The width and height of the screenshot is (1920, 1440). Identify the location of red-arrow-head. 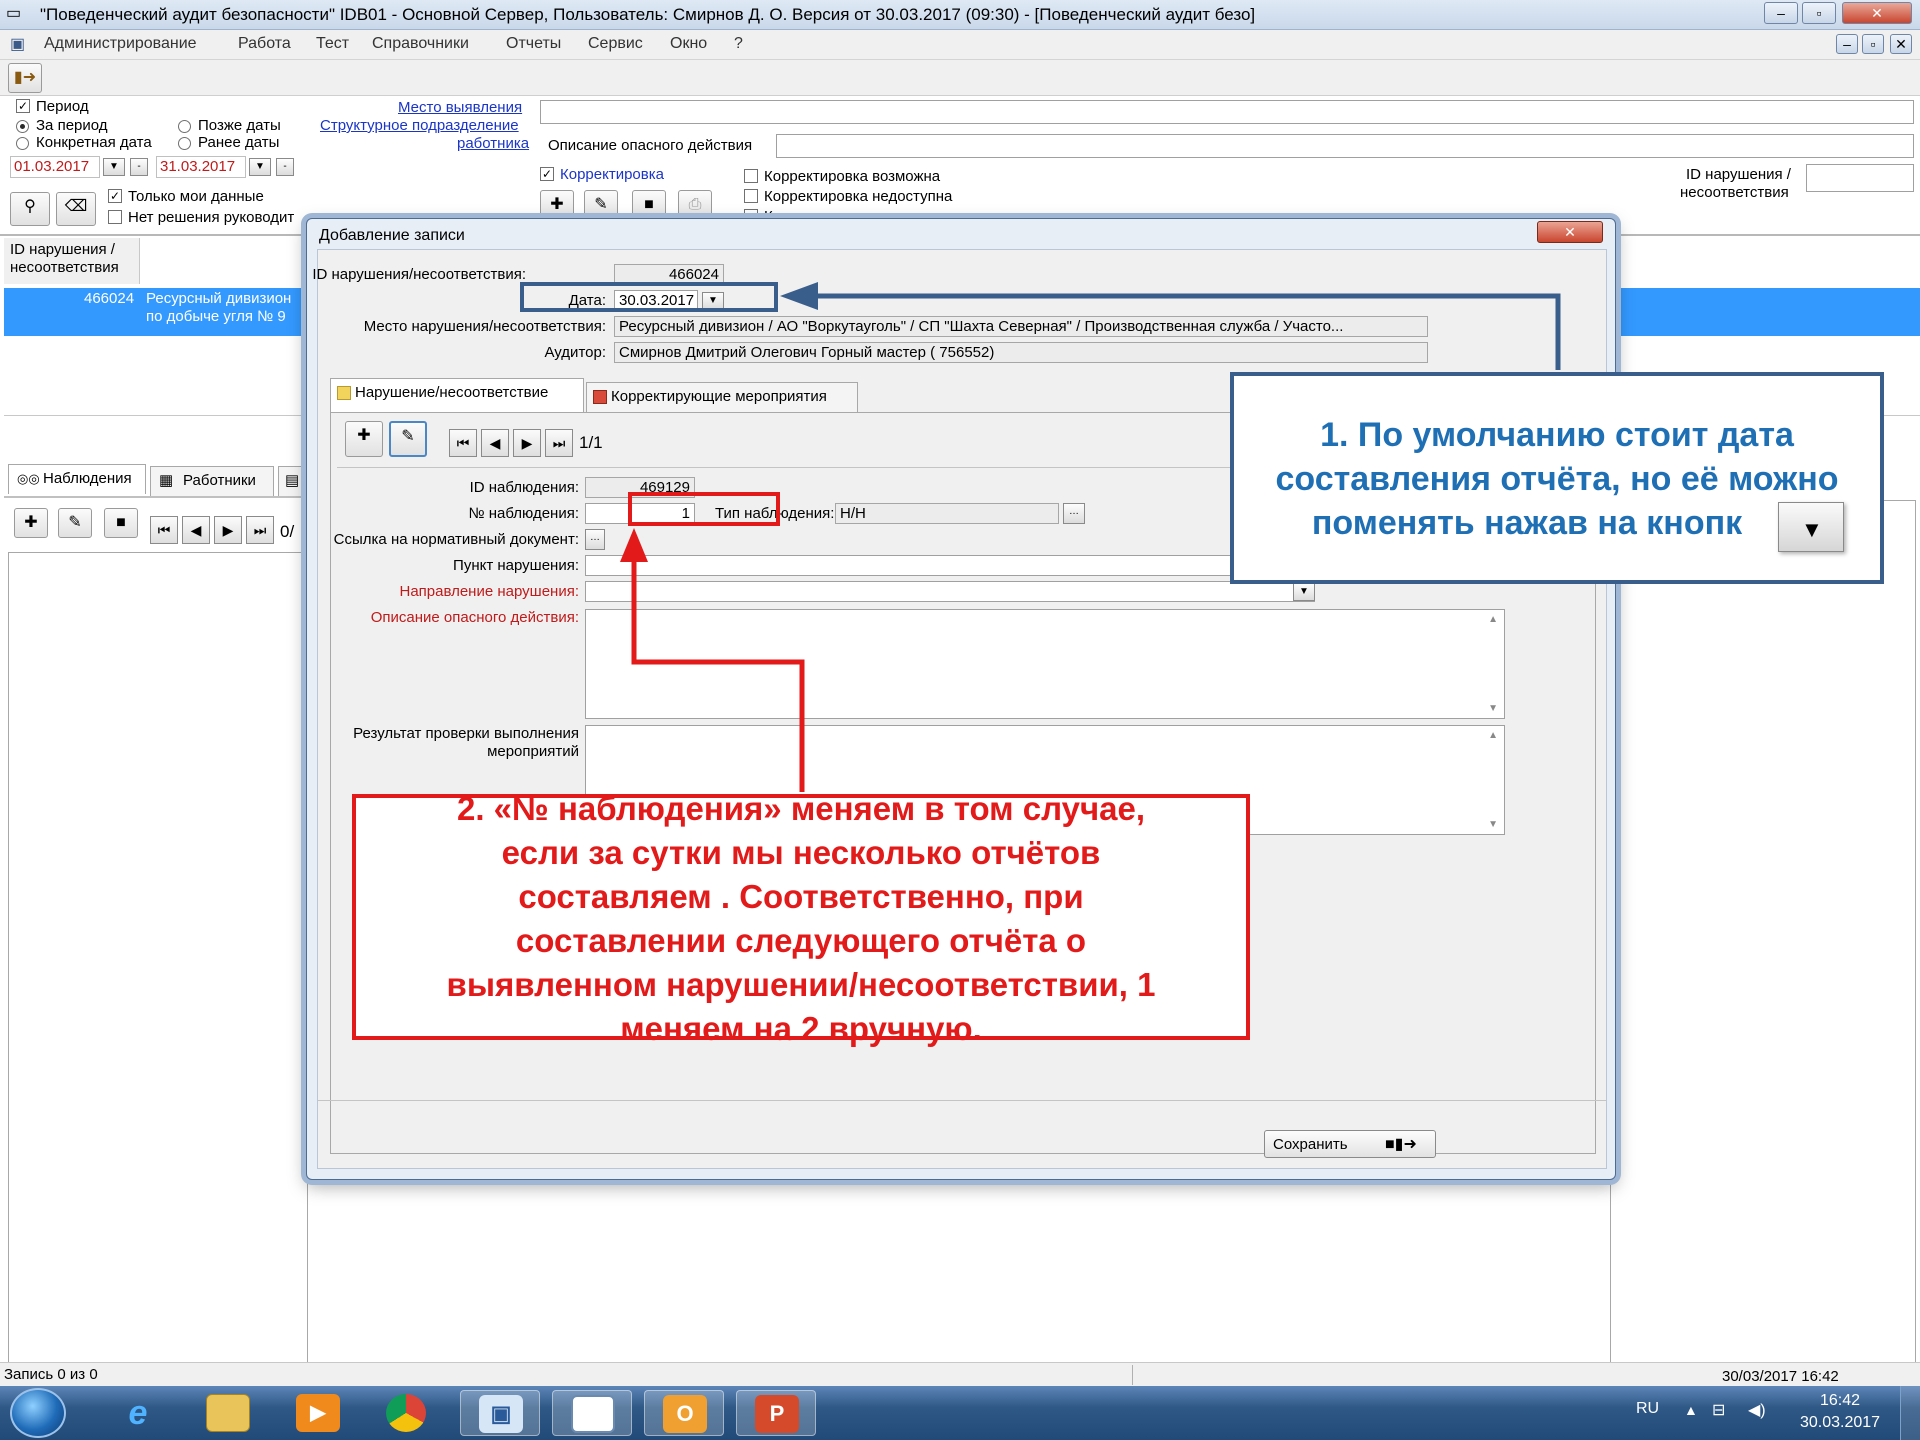
(634, 545).